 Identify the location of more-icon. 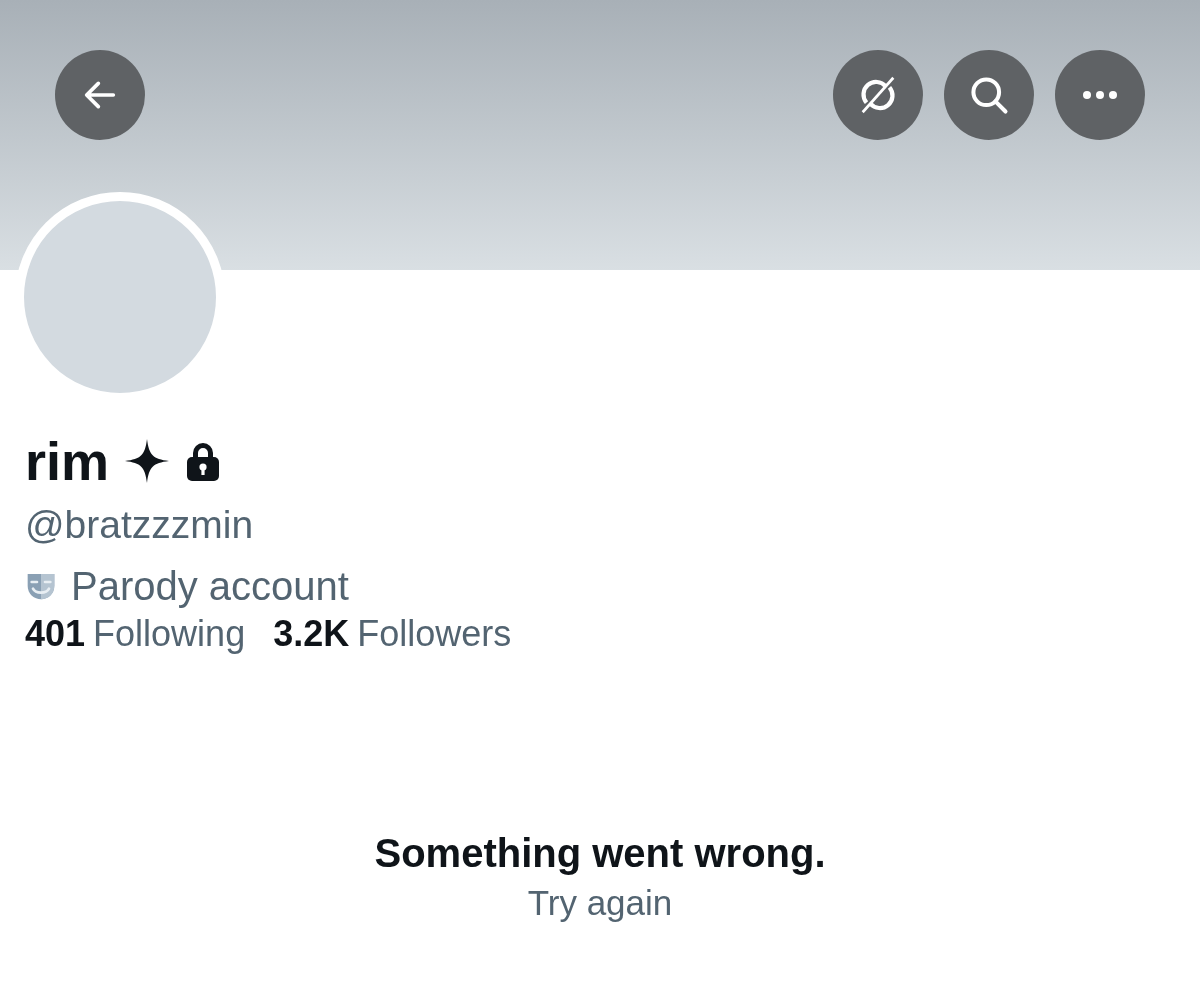
(1100, 95).